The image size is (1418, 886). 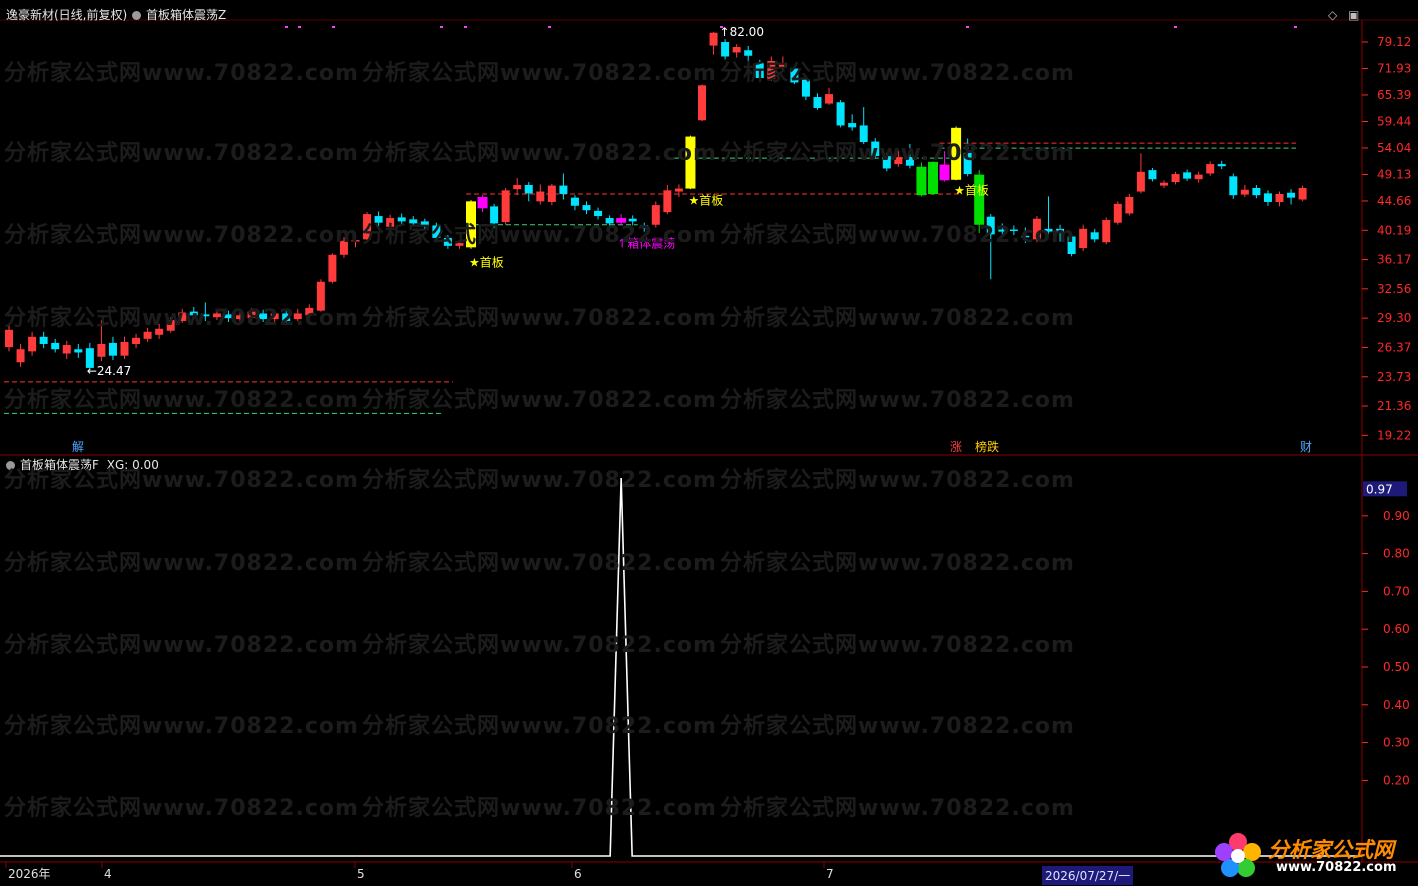 What do you see at coordinates (1313, 856) in the screenshot?
I see `site-logo: 分析家公式网 www.70822.com` at bounding box center [1313, 856].